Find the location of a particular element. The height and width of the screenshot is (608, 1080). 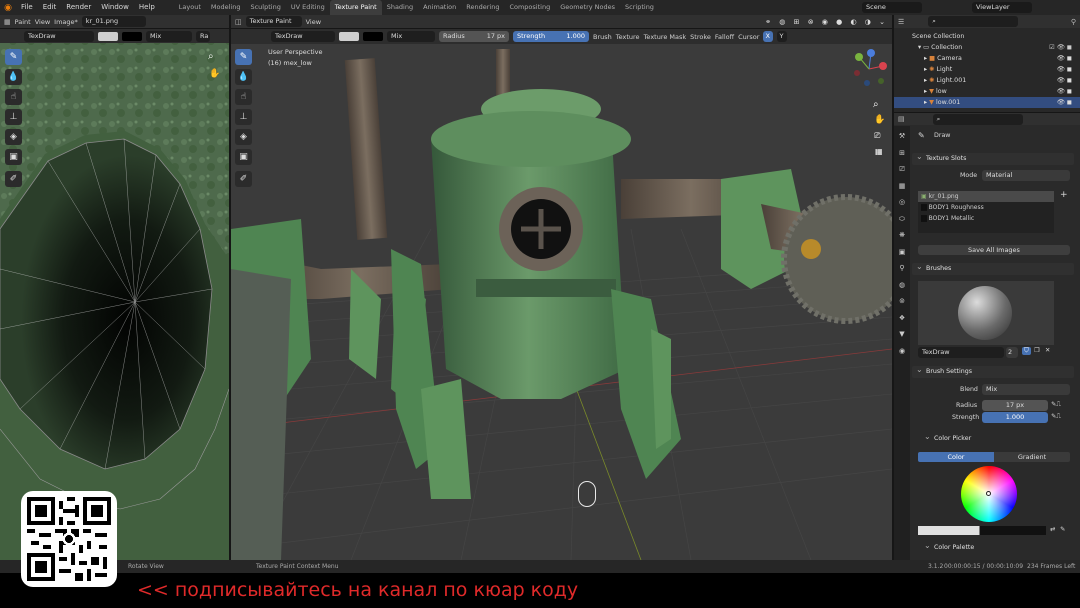

duplicate-brush-icon: ❐ is located at coordinates (1037, 350).